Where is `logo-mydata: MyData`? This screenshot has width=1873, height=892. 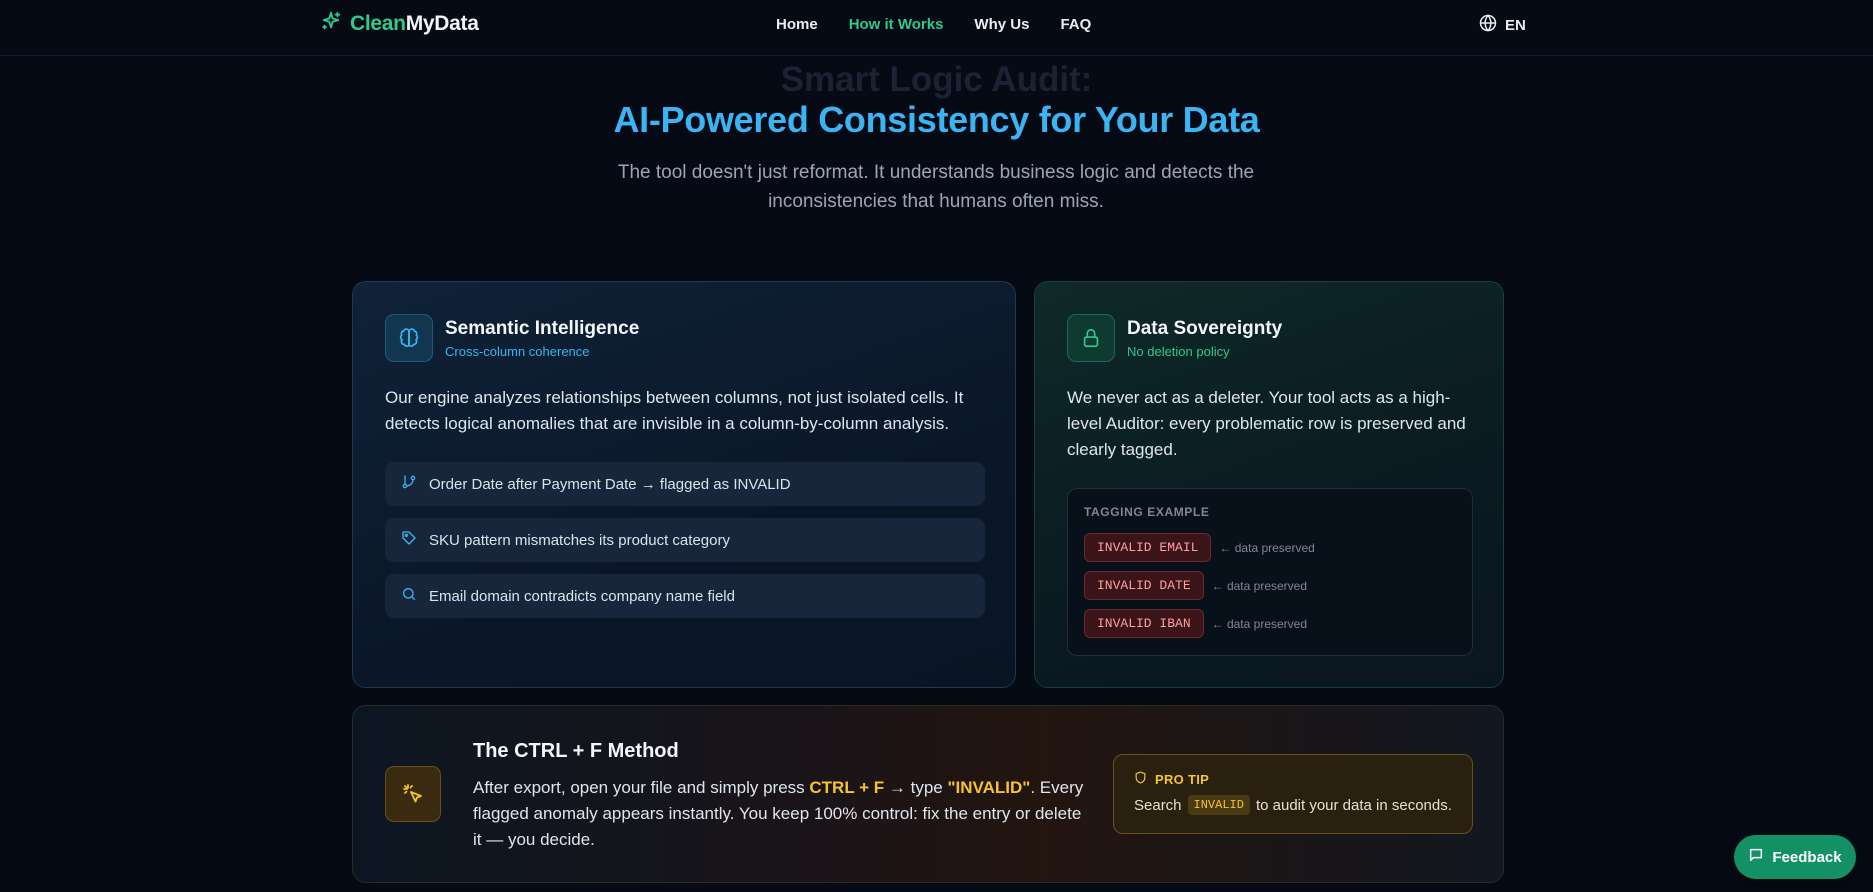
logo-mydata: MyData is located at coordinates (442, 23).